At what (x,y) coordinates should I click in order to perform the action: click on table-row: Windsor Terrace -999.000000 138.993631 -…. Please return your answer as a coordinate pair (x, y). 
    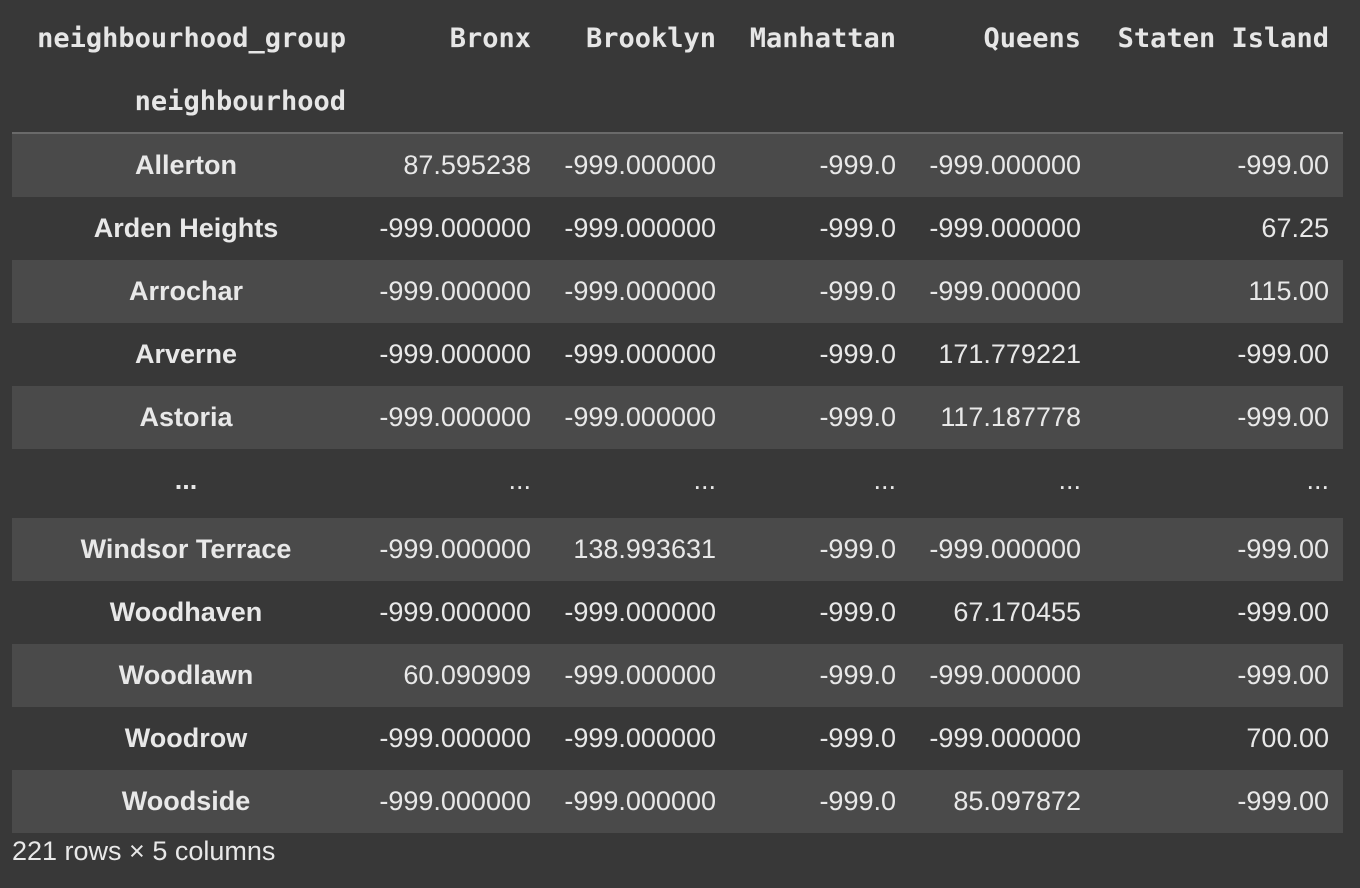
    Looking at the image, I should click on (677, 549).